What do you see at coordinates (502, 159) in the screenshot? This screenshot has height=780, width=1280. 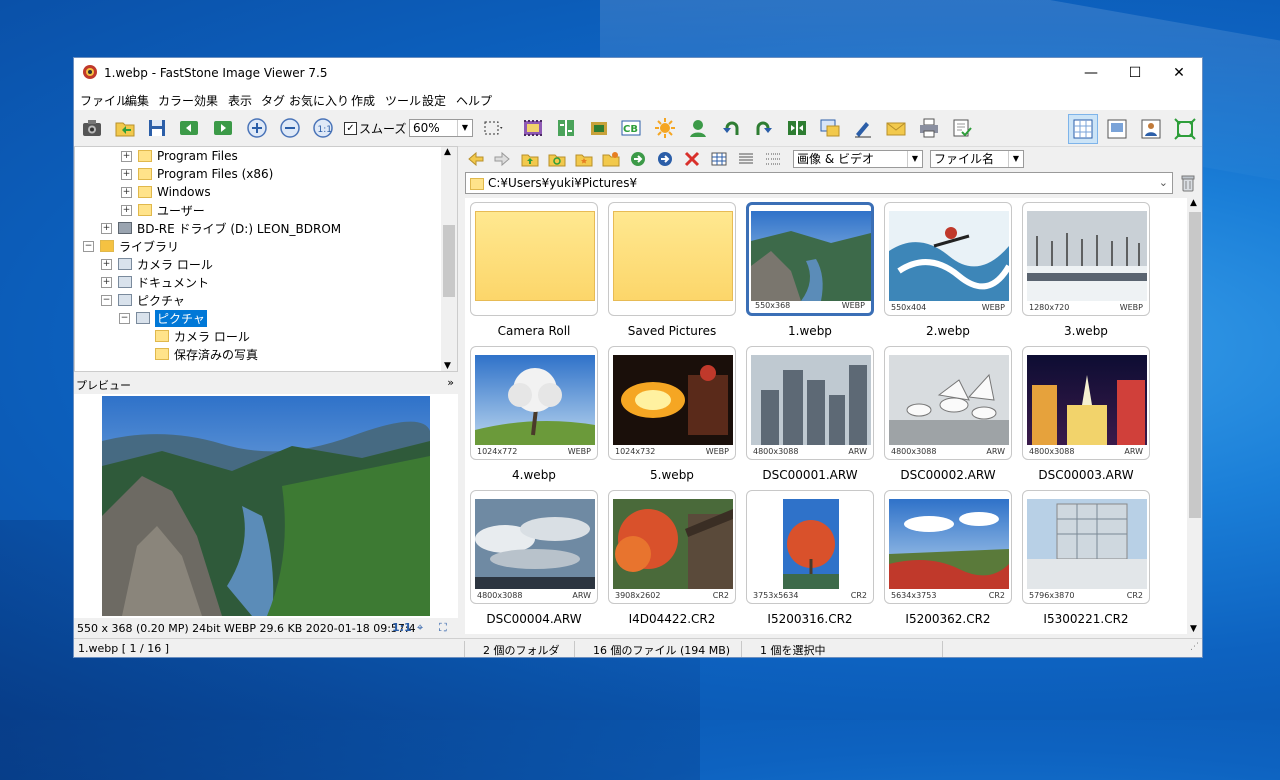 I see `forward-icon` at bounding box center [502, 159].